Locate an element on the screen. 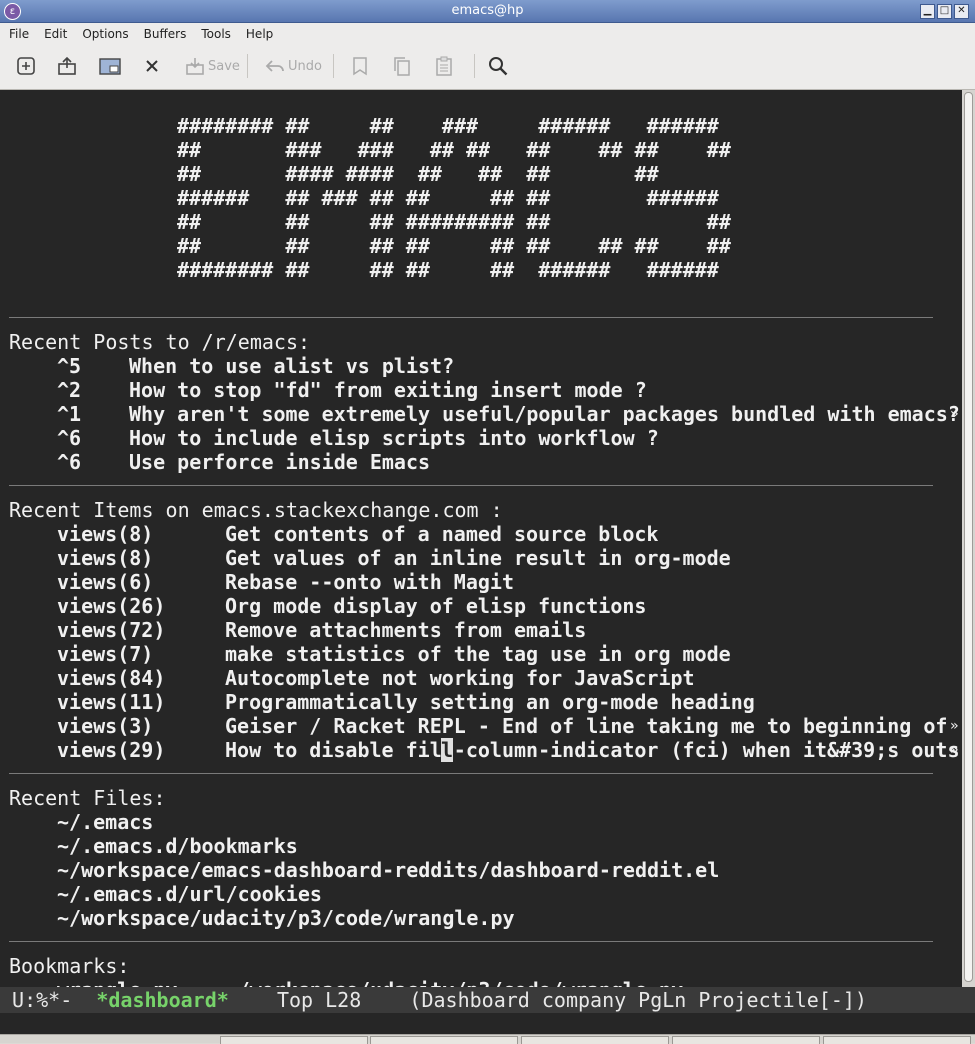 The height and width of the screenshot is (1044, 975). item-views: views(6) is located at coordinates (105, 582).